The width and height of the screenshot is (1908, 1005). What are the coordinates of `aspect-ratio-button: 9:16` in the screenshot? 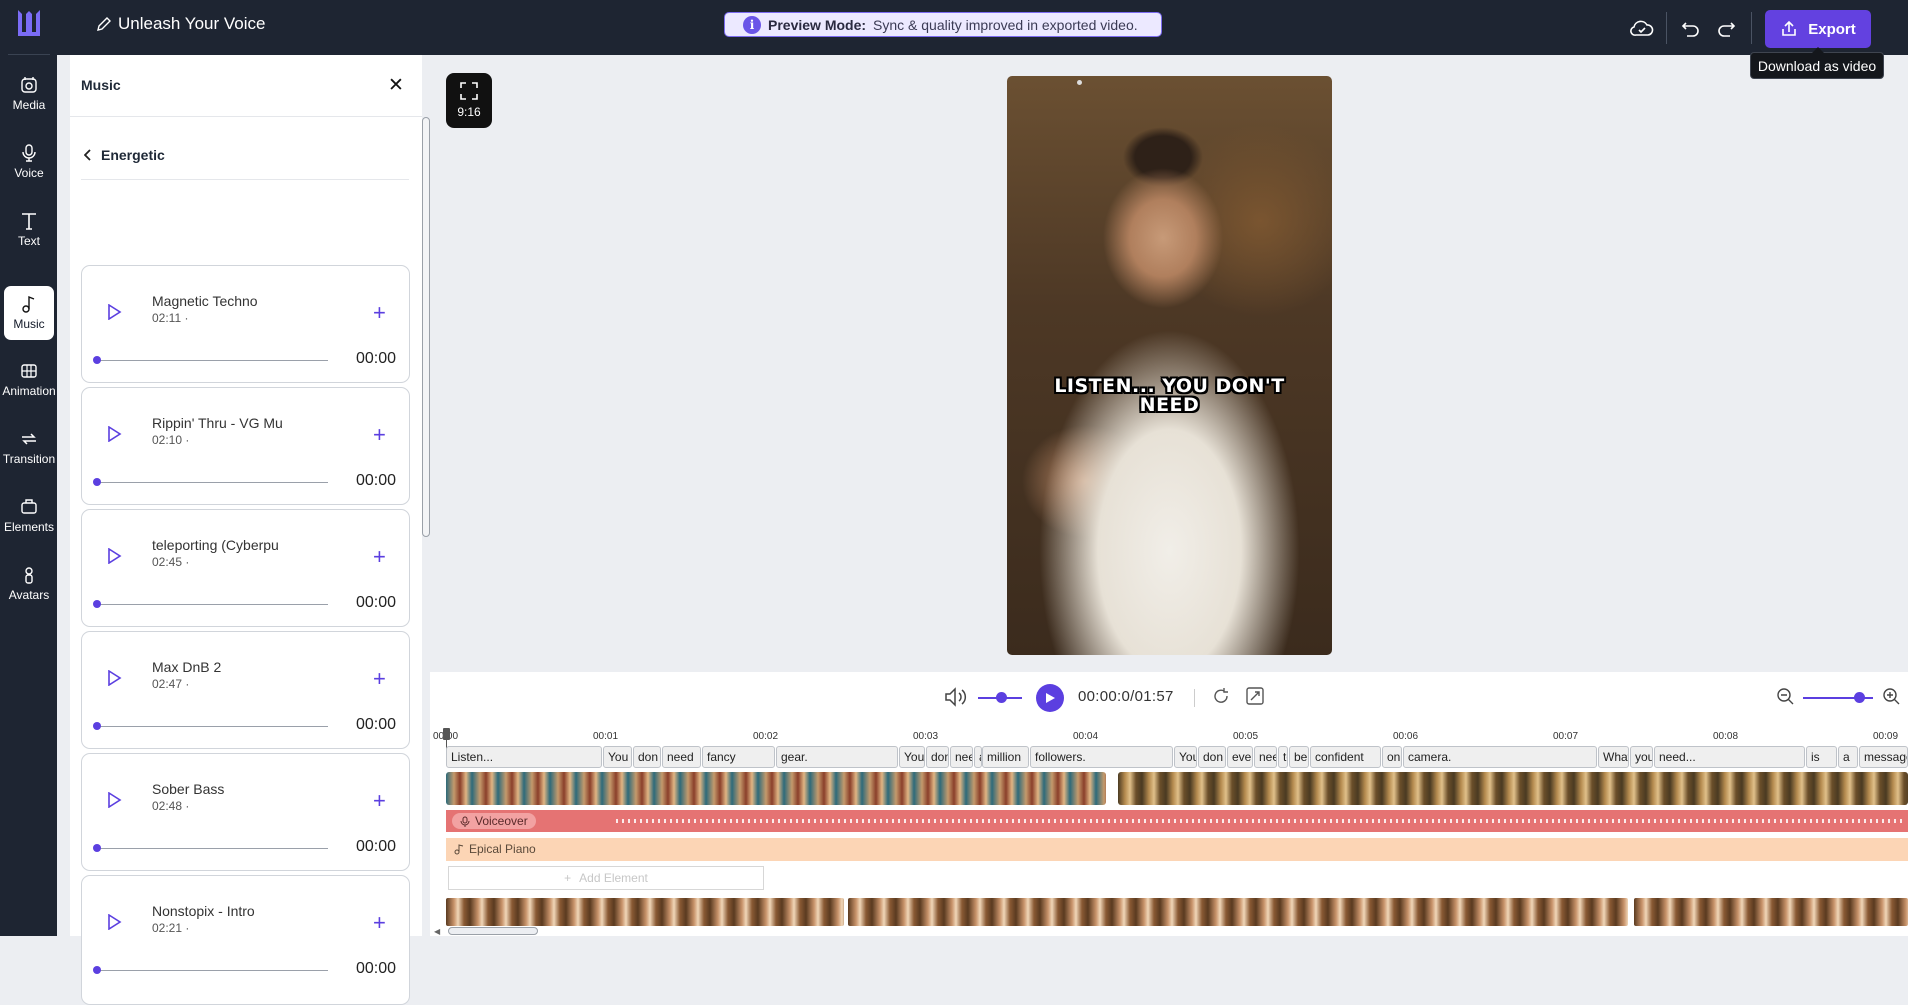 It's located at (469, 100).